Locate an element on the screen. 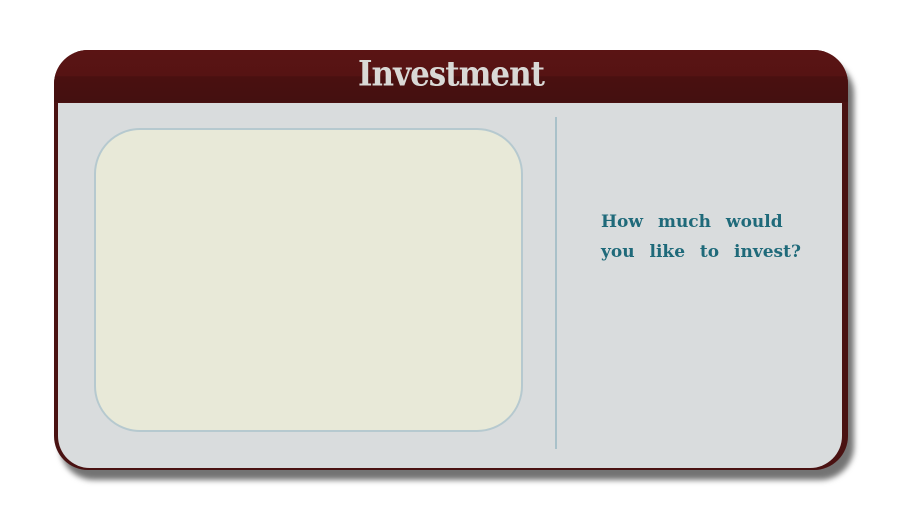 The width and height of the screenshot is (910, 512). prompt-line-2: you like to invest? is located at coordinates (701, 252).